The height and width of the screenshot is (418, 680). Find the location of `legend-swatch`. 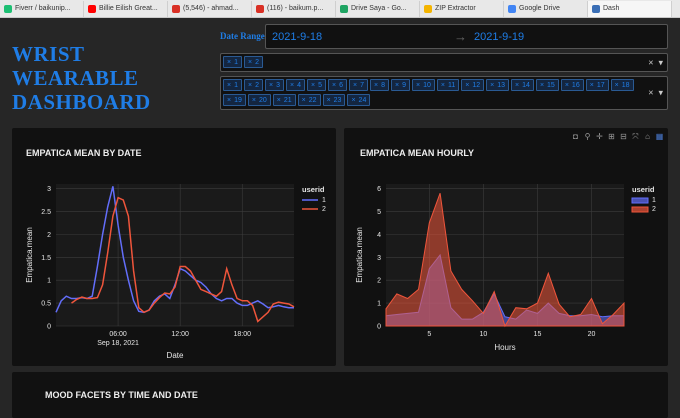

legend-swatch is located at coordinates (640, 209).